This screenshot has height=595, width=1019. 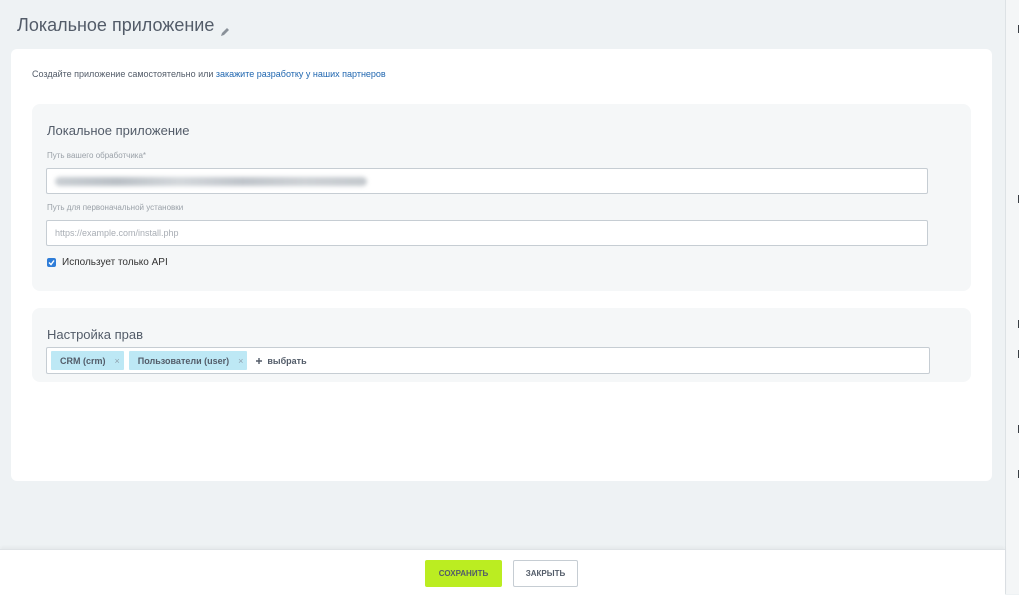 I want to click on handler-path-input, so click(x=487, y=181).